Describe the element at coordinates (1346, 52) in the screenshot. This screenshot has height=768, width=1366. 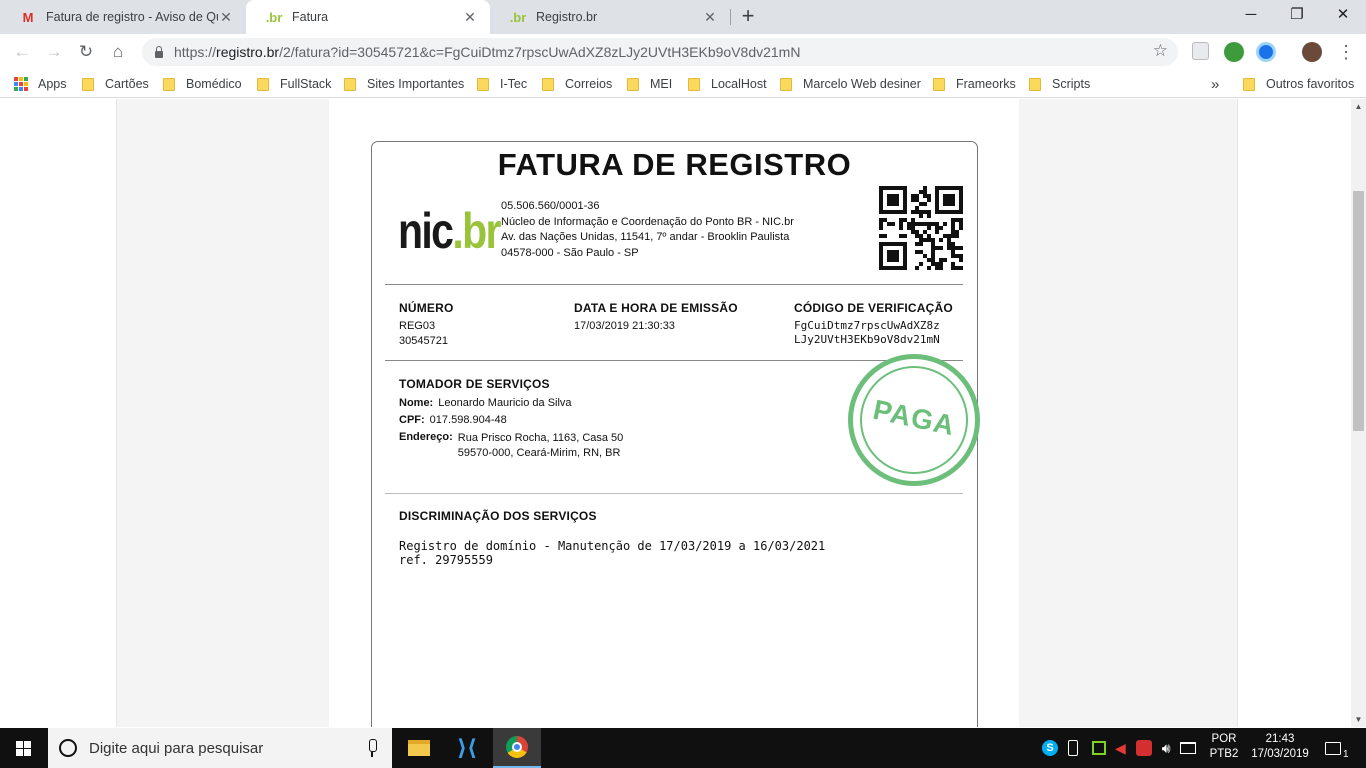
I see `menu-kebab-icon: ⋮` at that location.